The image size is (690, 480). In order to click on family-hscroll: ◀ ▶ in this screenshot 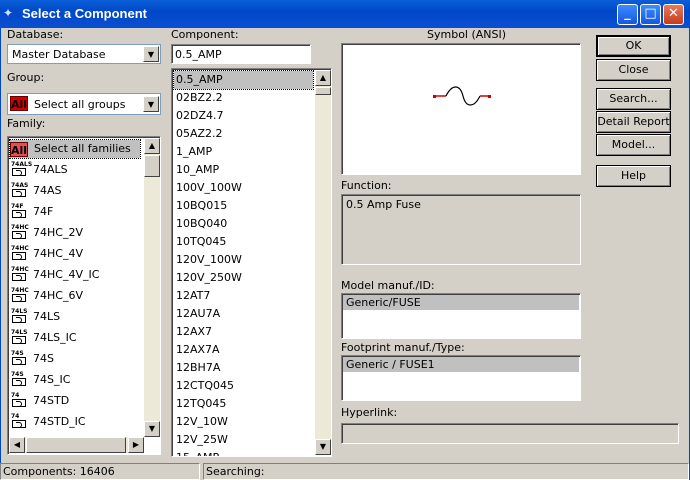, I will do `click(76, 445)`.